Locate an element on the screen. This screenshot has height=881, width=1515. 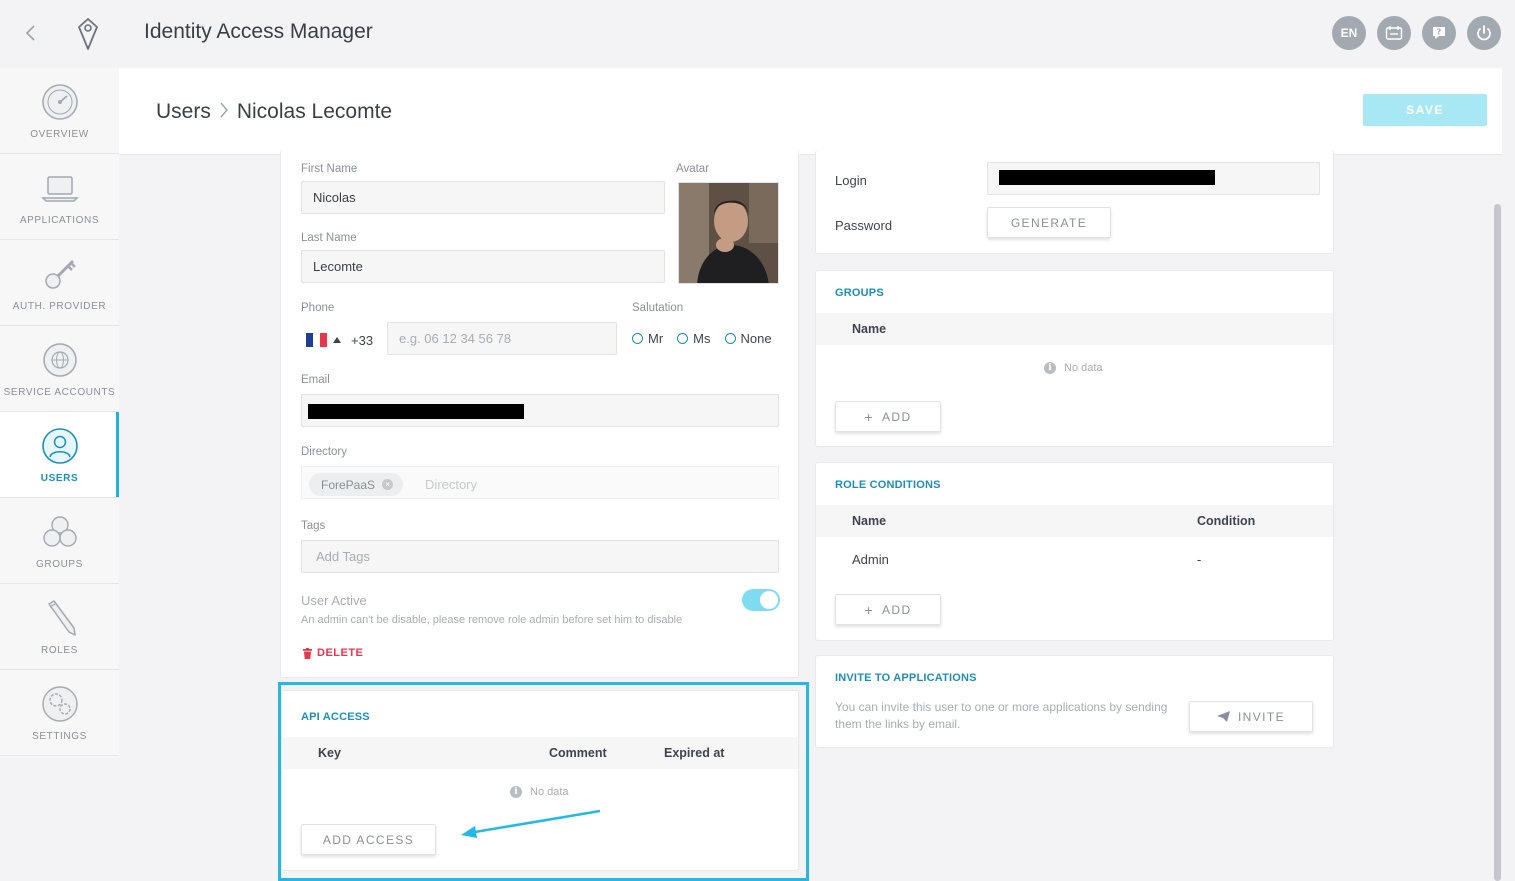
groups-empty-state: i No data is located at coordinates (1073, 368).